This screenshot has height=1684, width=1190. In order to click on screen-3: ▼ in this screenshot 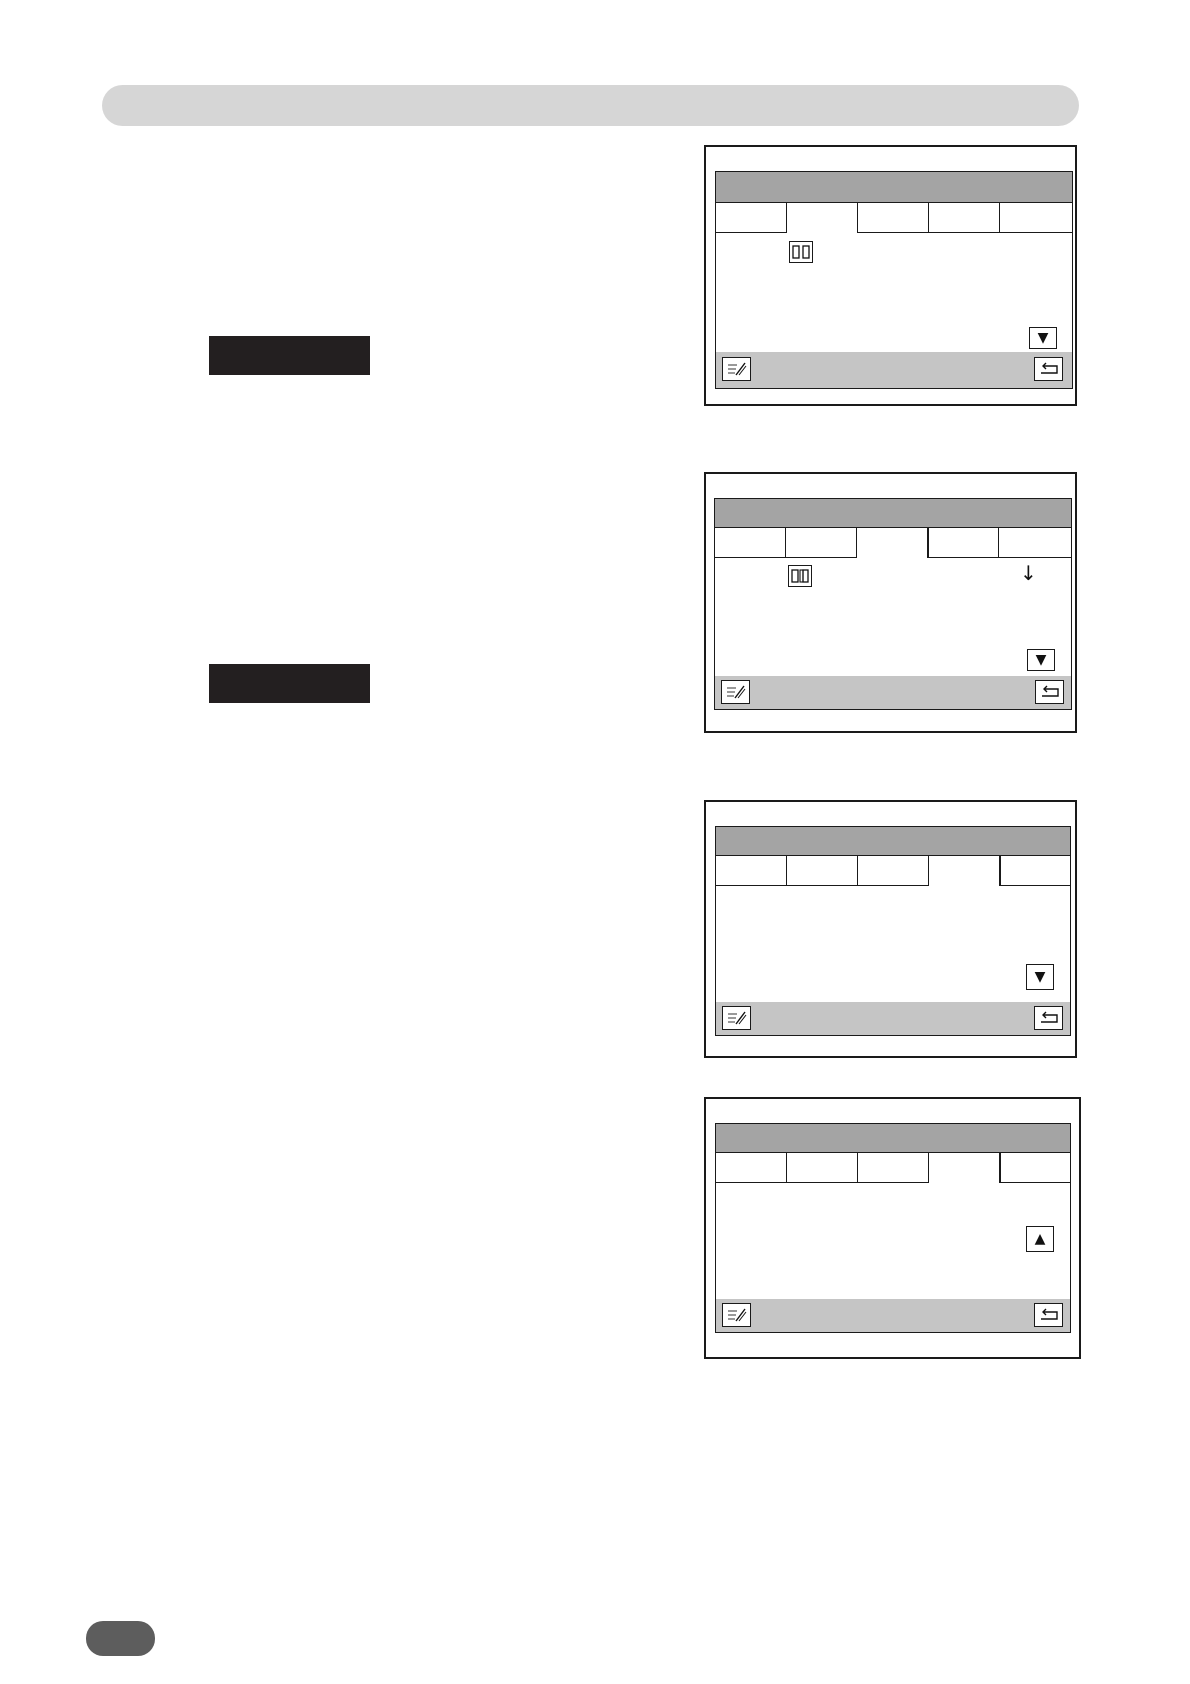, I will do `click(890, 929)`.